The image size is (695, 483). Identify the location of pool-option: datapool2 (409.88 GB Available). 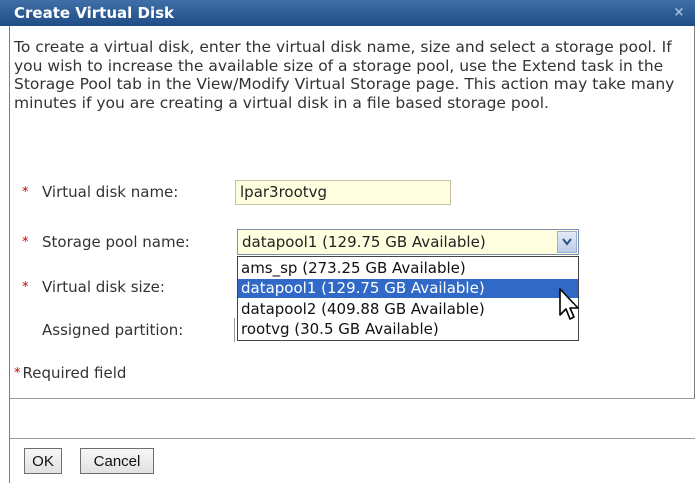
(408, 309).